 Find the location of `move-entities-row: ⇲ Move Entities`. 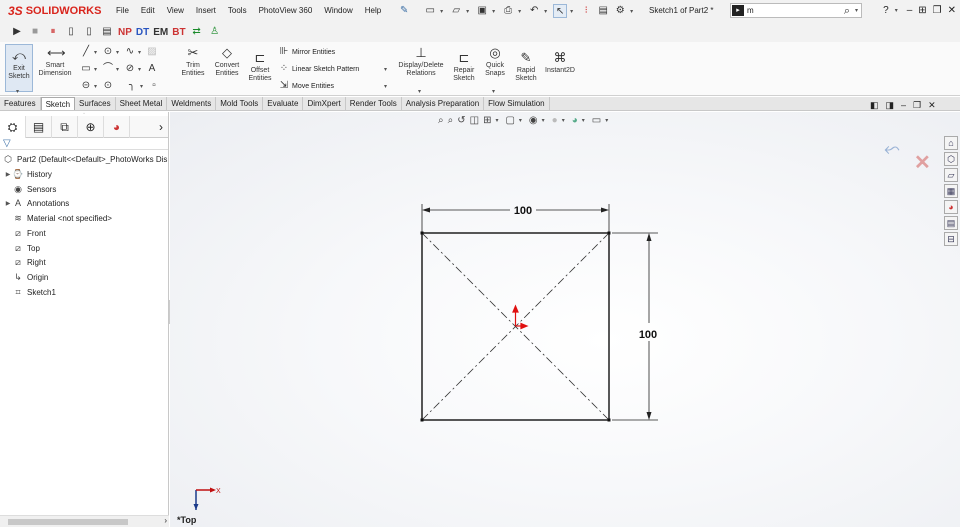

move-entities-row: ⇲ Move Entities is located at coordinates (306, 86).